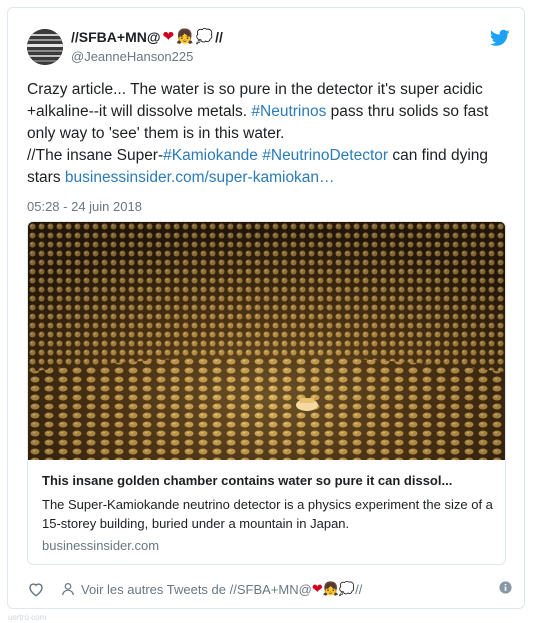 The image size is (533, 623). Describe the element at coordinates (36, 589) in the screenshot. I see `heart-icon` at that location.